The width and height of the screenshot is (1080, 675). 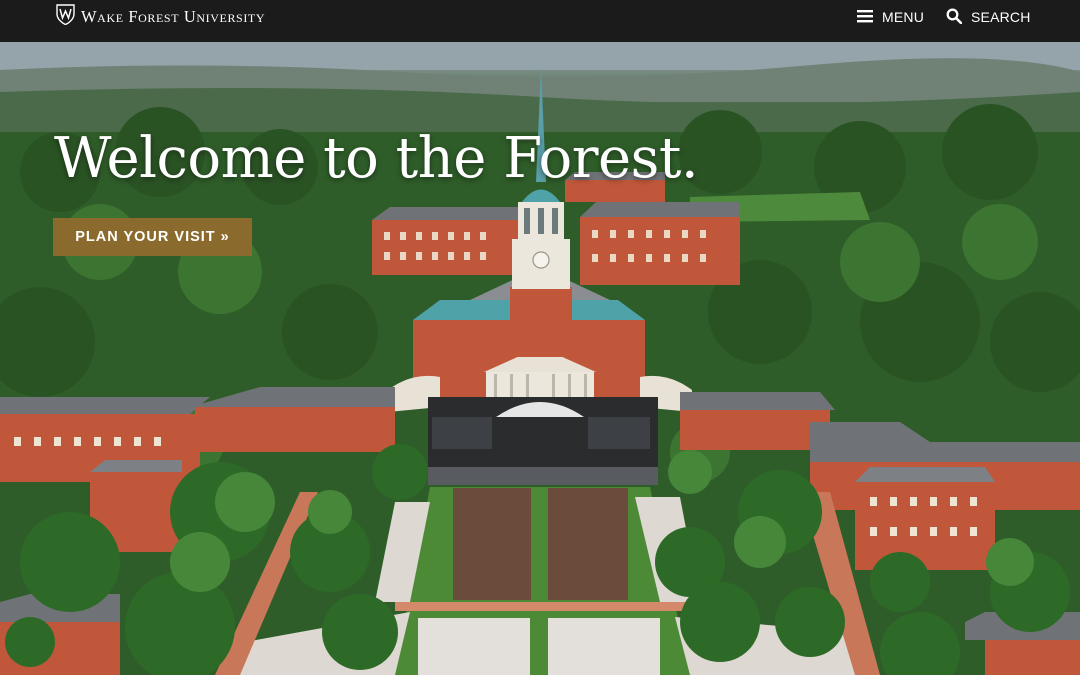 What do you see at coordinates (954, 17) in the screenshot?
I see `magnifier-icon` at bounding box center [954, 17].